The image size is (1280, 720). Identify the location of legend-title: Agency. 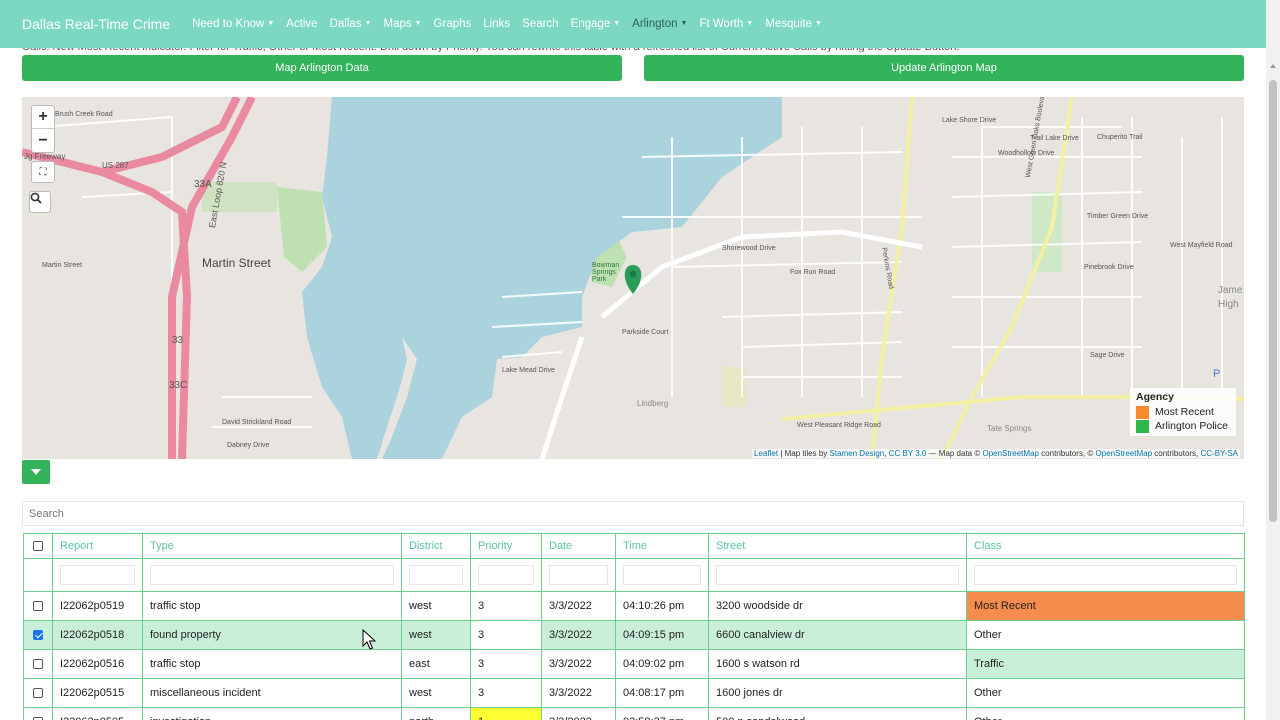
(1155, 397).